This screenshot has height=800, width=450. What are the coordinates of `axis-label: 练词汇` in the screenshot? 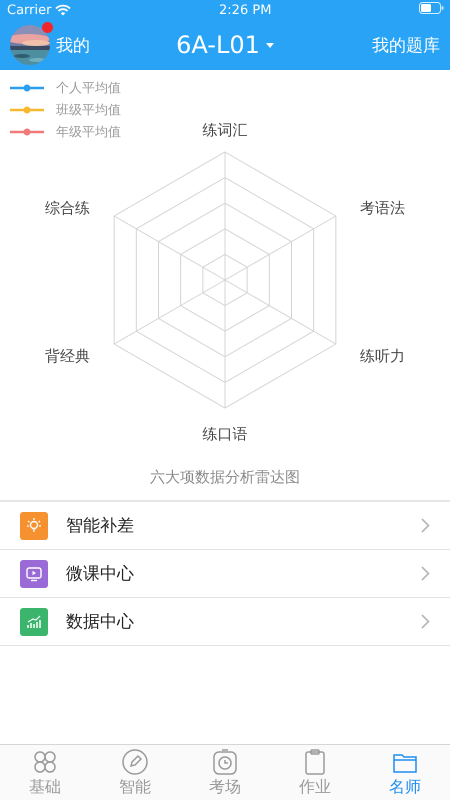 It's located at (225, 130).